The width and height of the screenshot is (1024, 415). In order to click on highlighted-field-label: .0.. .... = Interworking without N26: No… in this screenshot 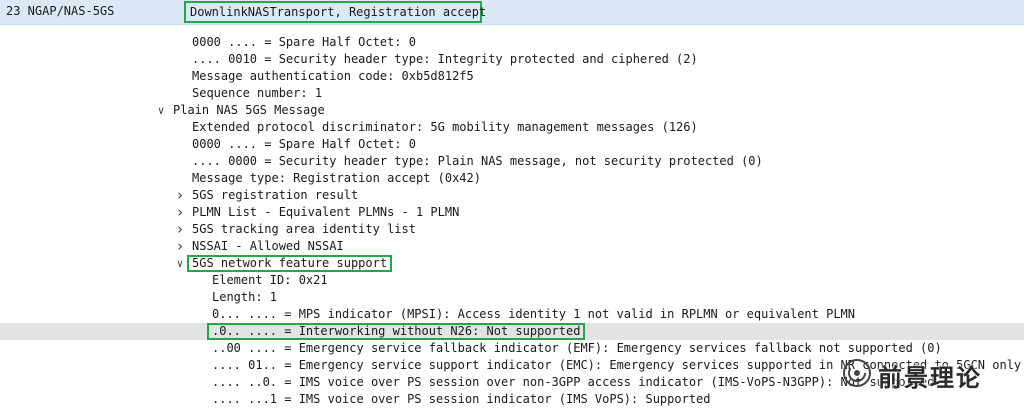, I will do `click(396, 331)`.